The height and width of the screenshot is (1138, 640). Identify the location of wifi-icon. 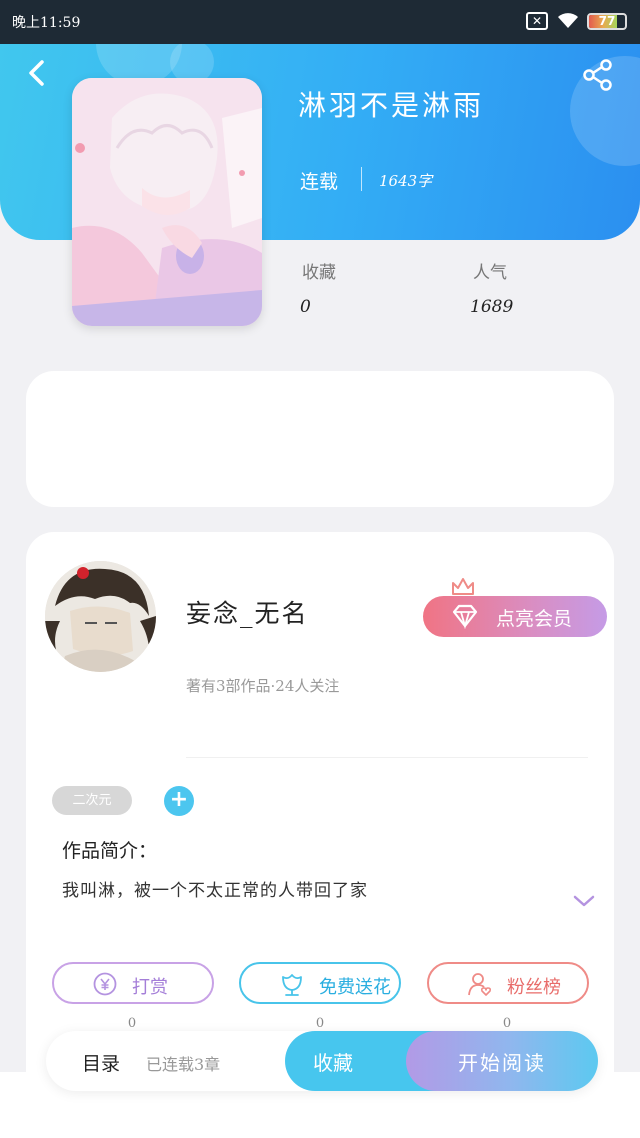
(568, 20).